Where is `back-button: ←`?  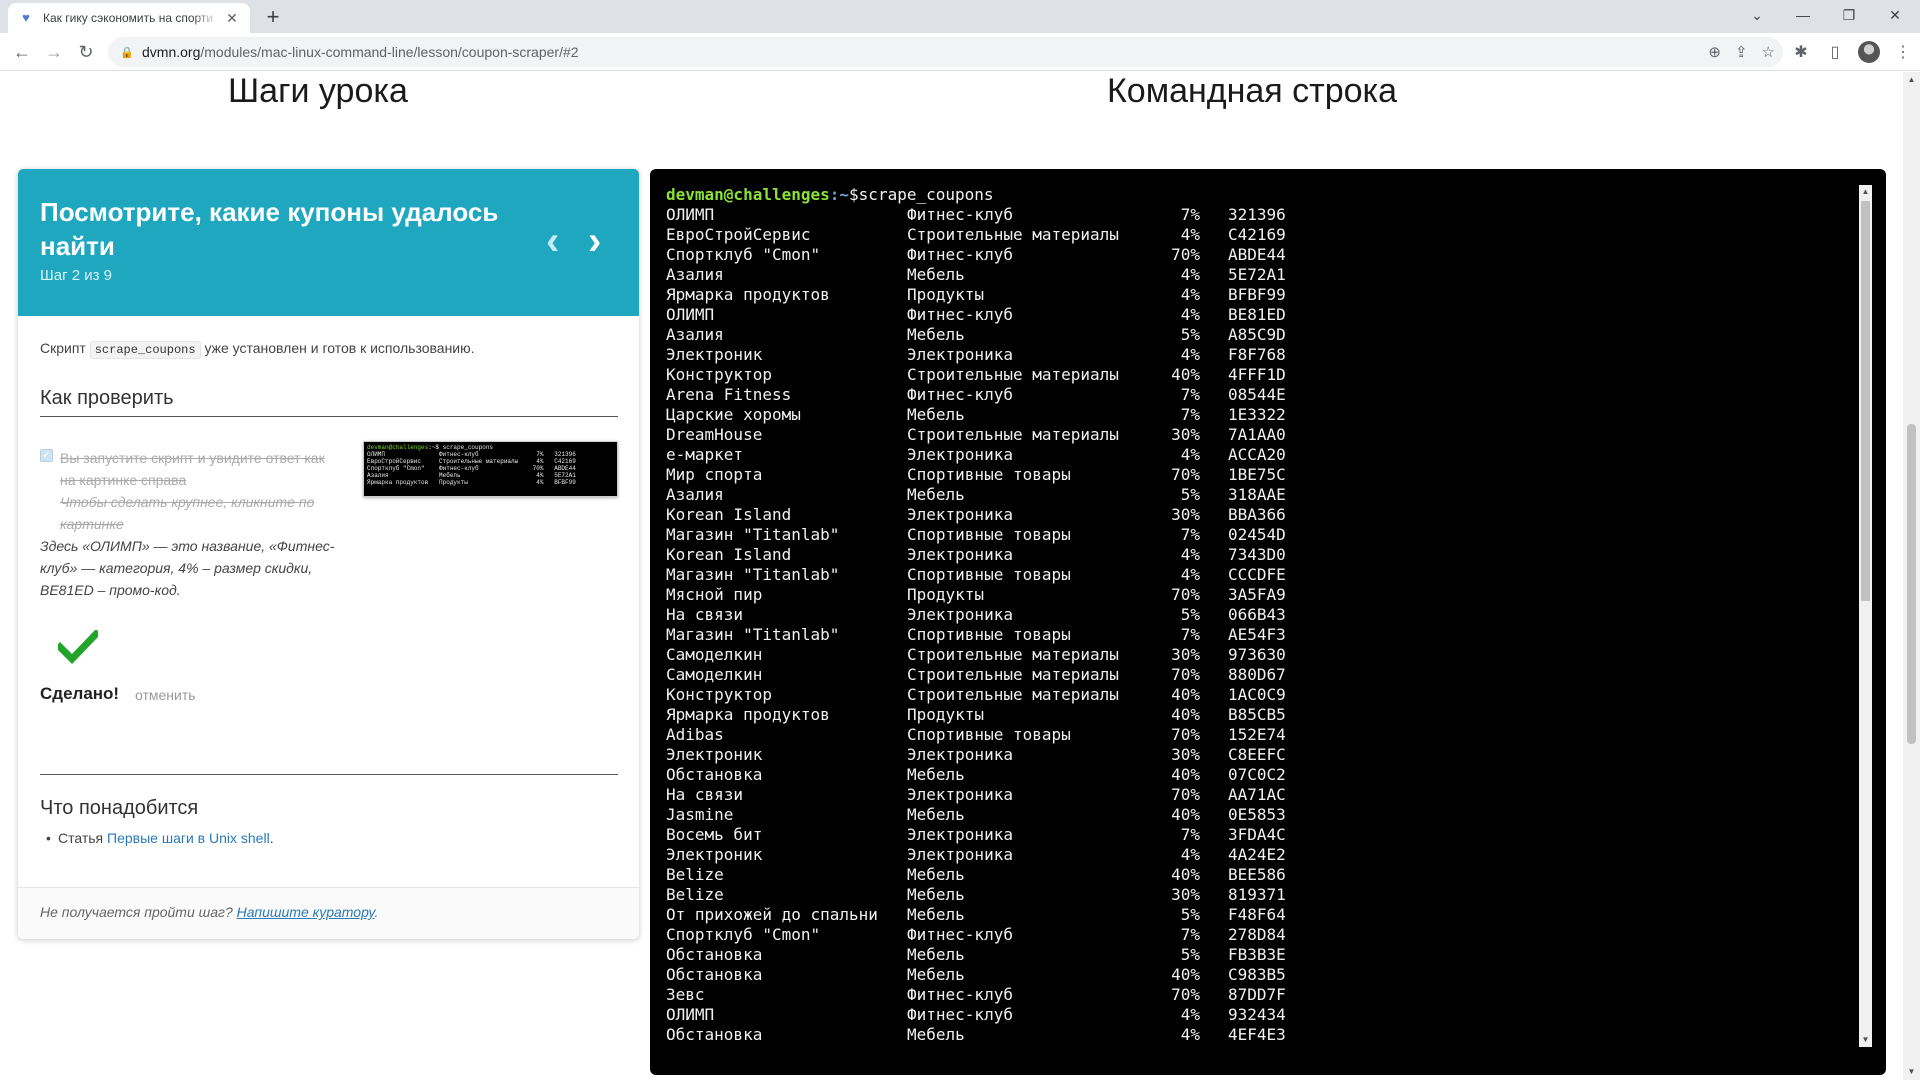 back-button: ← is located at coordinates (22, 52).